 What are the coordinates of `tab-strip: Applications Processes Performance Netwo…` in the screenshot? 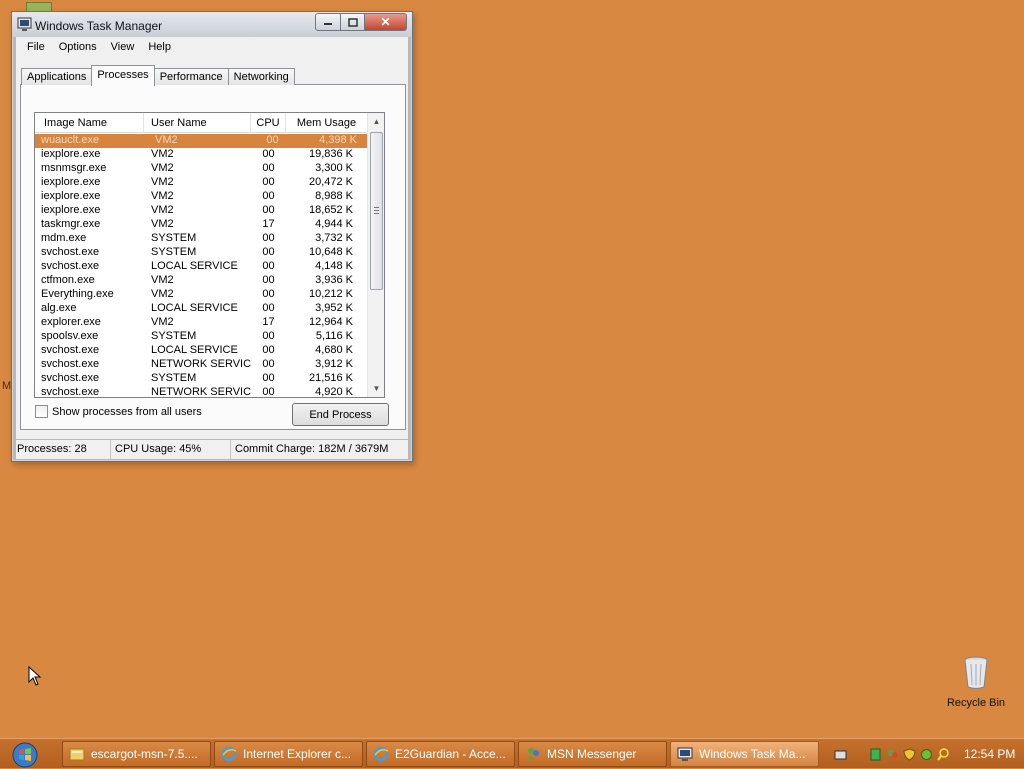 It's located at (158, 75).